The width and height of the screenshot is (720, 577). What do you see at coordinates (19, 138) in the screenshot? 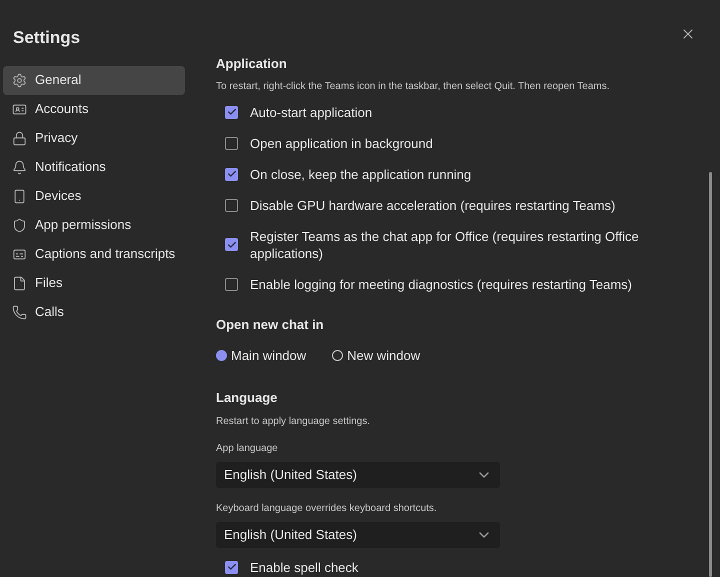
I see `lock-icon` at bounding box center [19, 138].